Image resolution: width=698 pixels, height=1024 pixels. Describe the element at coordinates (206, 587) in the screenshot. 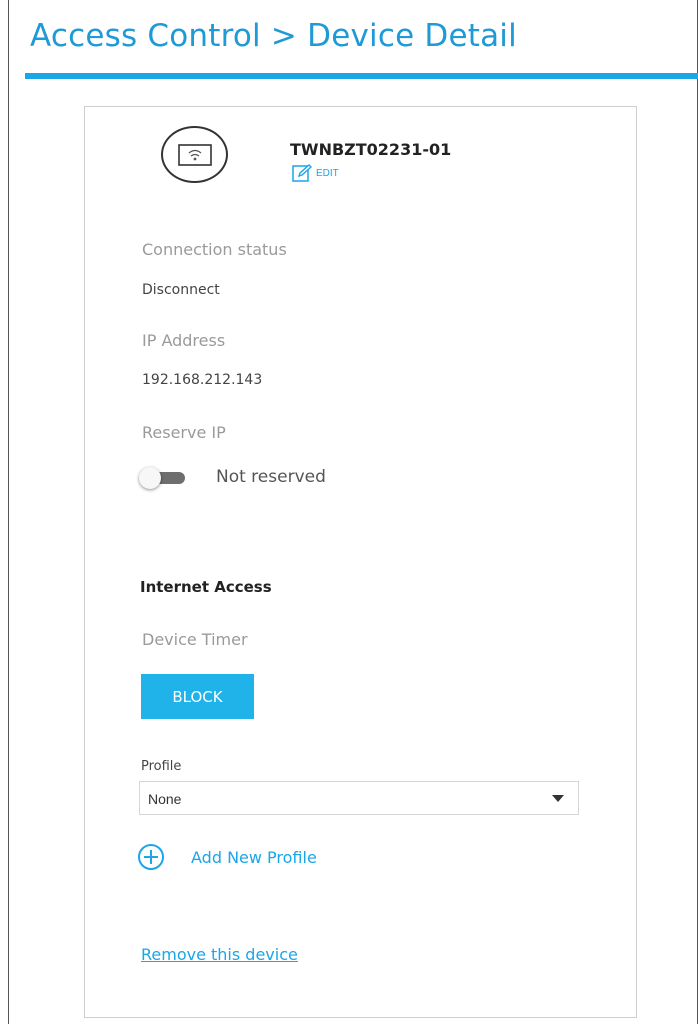

I see `internet-access-heading: Internet Access` at that location.